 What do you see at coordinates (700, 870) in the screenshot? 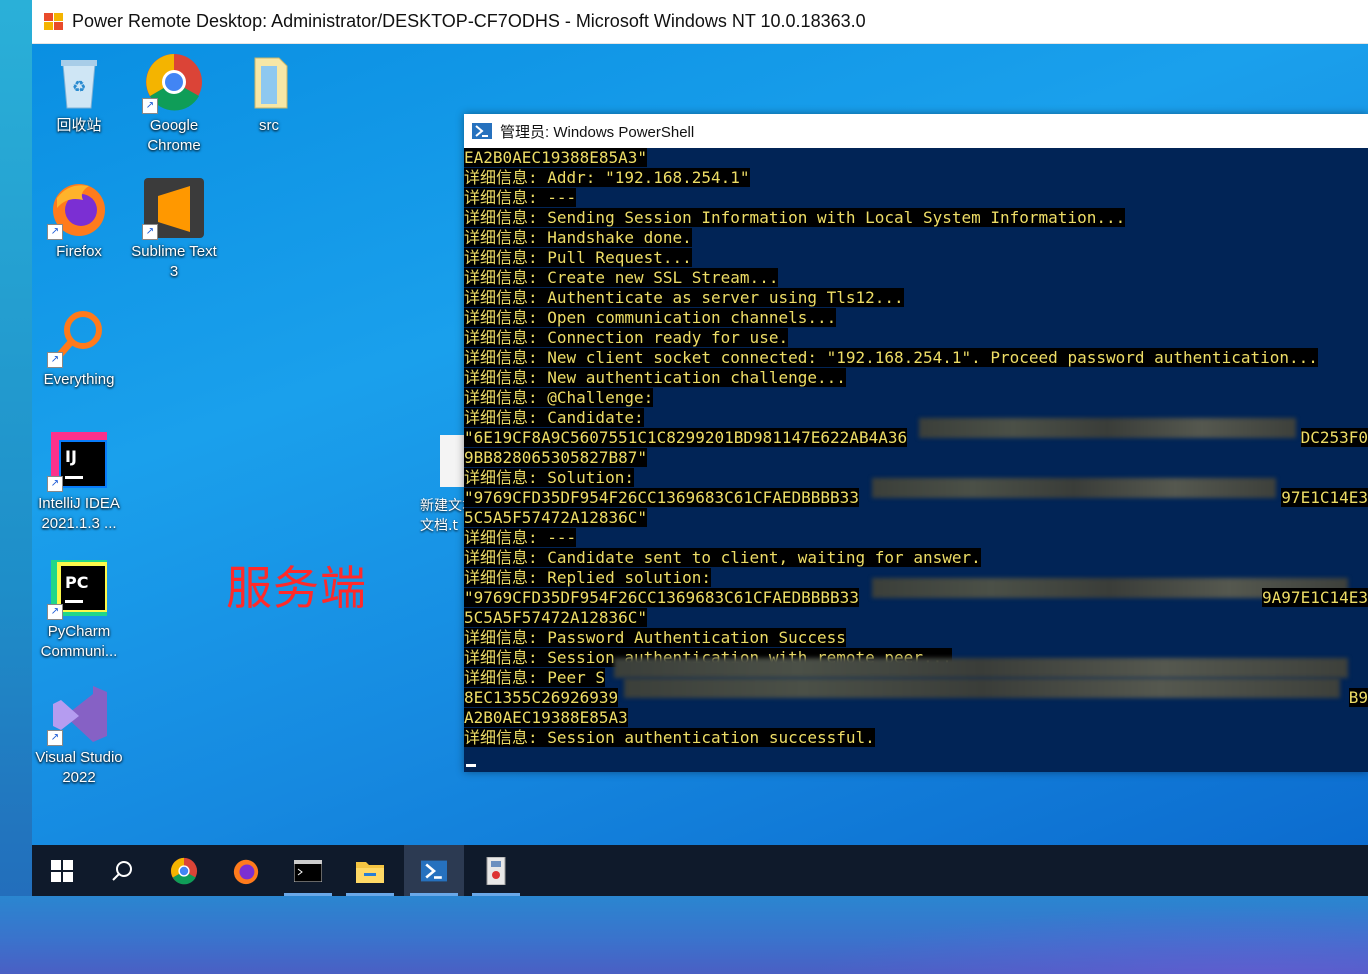
I see `taskbar` at bounding box center [700, 870].